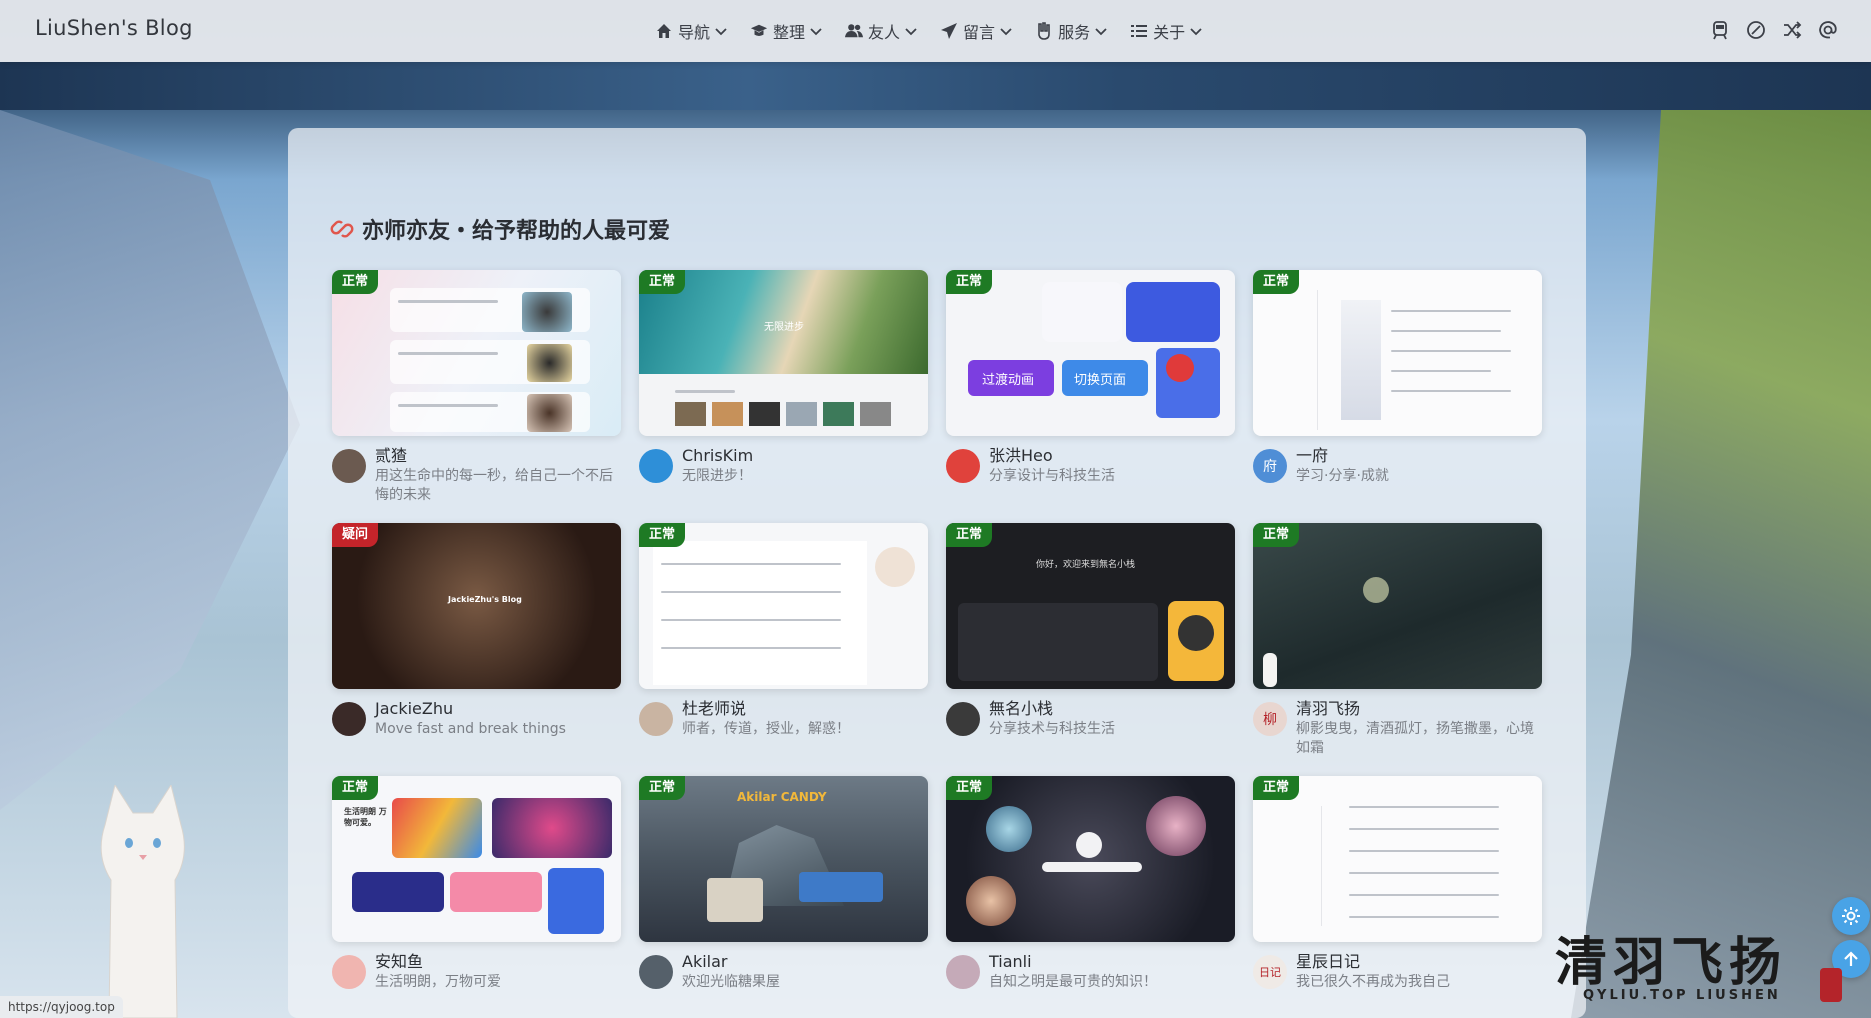  I want to click on thumbnail-scene: Akilar CANDY, so click(783, 859).